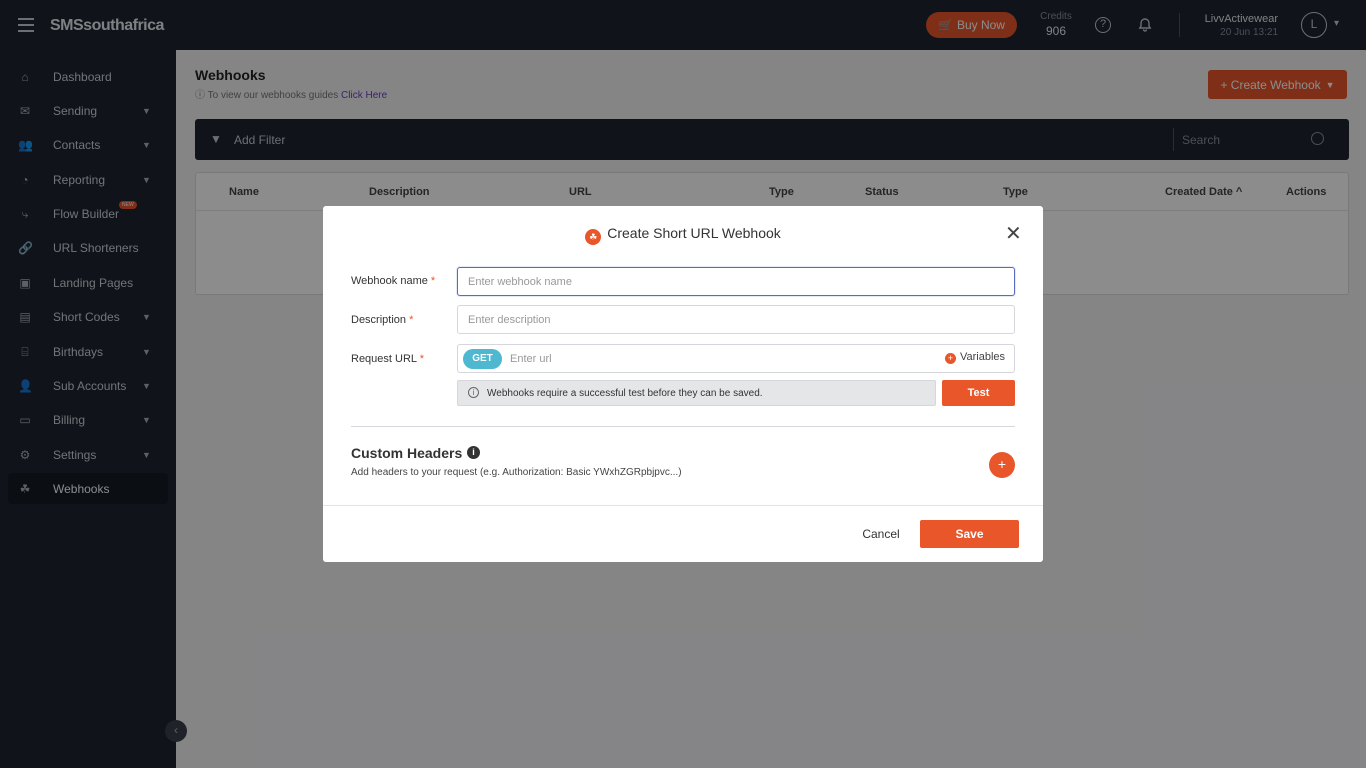 Image resolution: width=1366 pixels, height=768 pixels. I want to click on request-url-label-text: Request URL, so click(384, 359).